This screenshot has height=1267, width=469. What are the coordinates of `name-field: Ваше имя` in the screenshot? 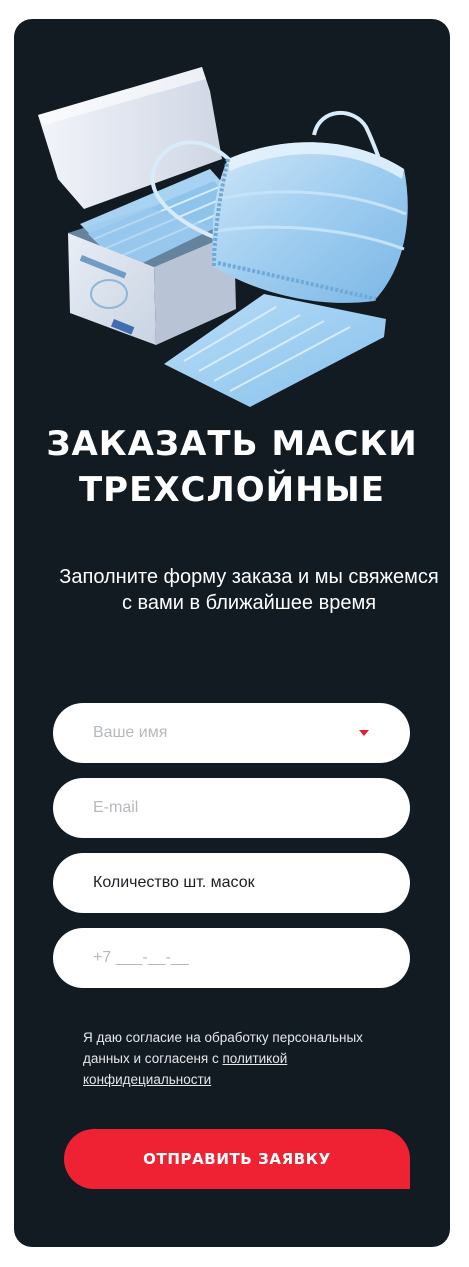 It's located at (231, 733).